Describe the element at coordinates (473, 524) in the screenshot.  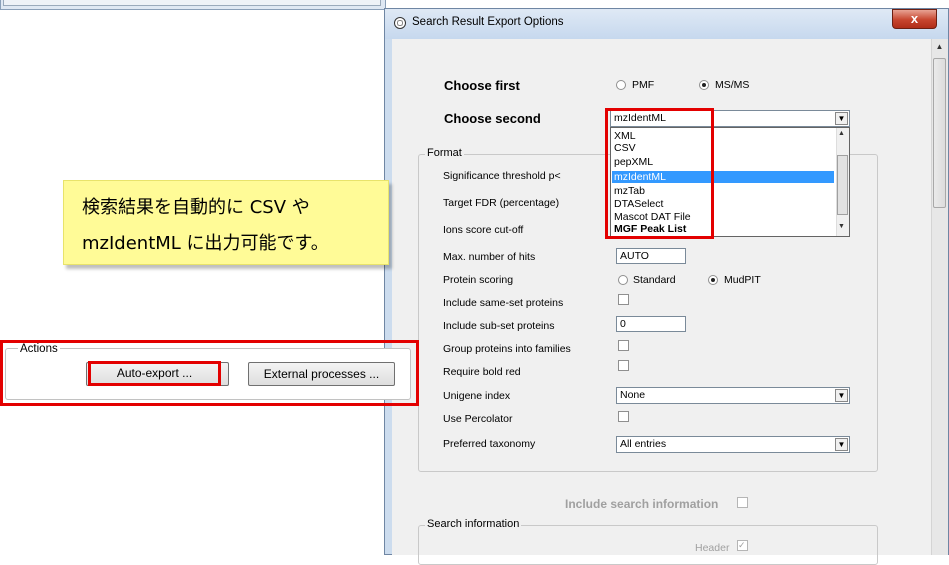
I see `search-info-group-title: Search information` at that location.